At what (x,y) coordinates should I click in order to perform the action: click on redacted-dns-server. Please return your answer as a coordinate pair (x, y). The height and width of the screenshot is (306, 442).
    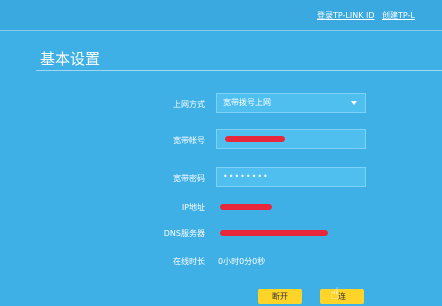
    Looking at the image, I should click on (274, 233).